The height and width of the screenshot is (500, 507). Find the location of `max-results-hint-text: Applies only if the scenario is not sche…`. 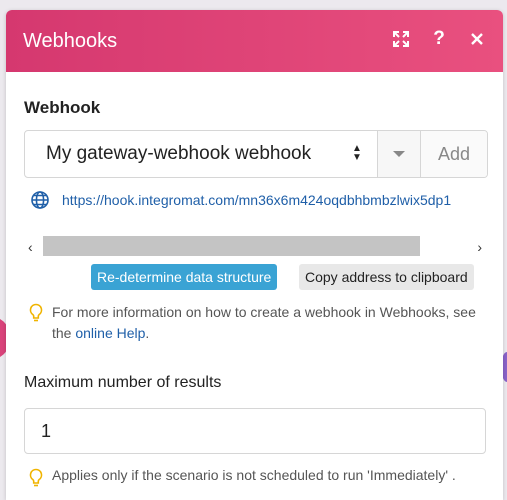

max-results-hint-text: Applies only if the scenario is not sche… is located at coordinates (254, 475).